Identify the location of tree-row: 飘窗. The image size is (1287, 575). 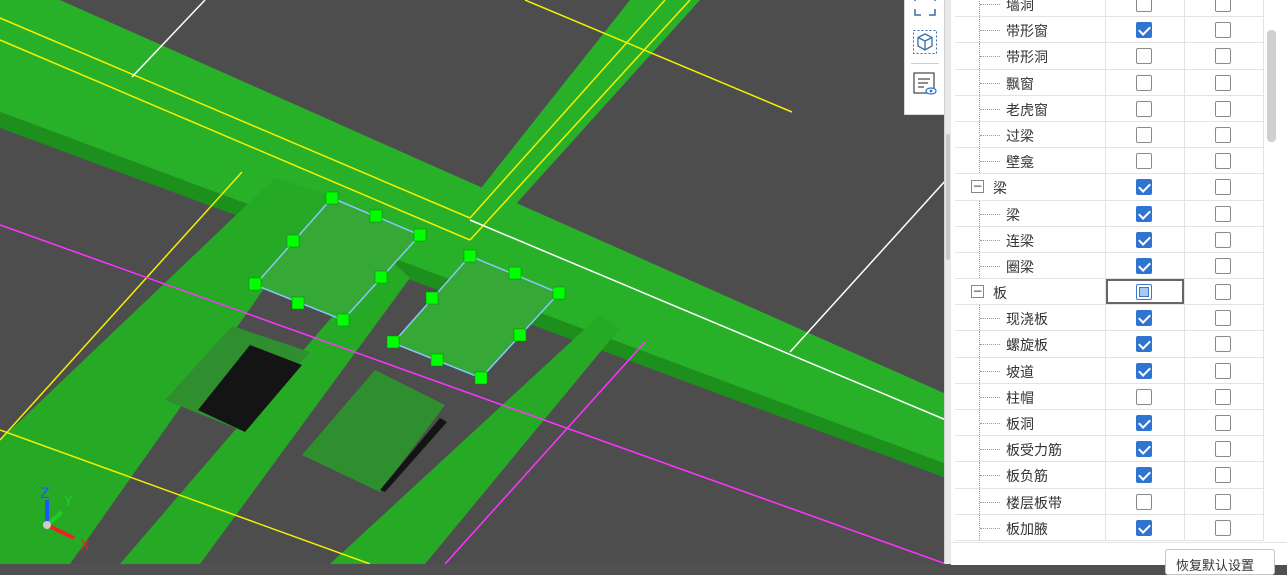
(1109, 82).